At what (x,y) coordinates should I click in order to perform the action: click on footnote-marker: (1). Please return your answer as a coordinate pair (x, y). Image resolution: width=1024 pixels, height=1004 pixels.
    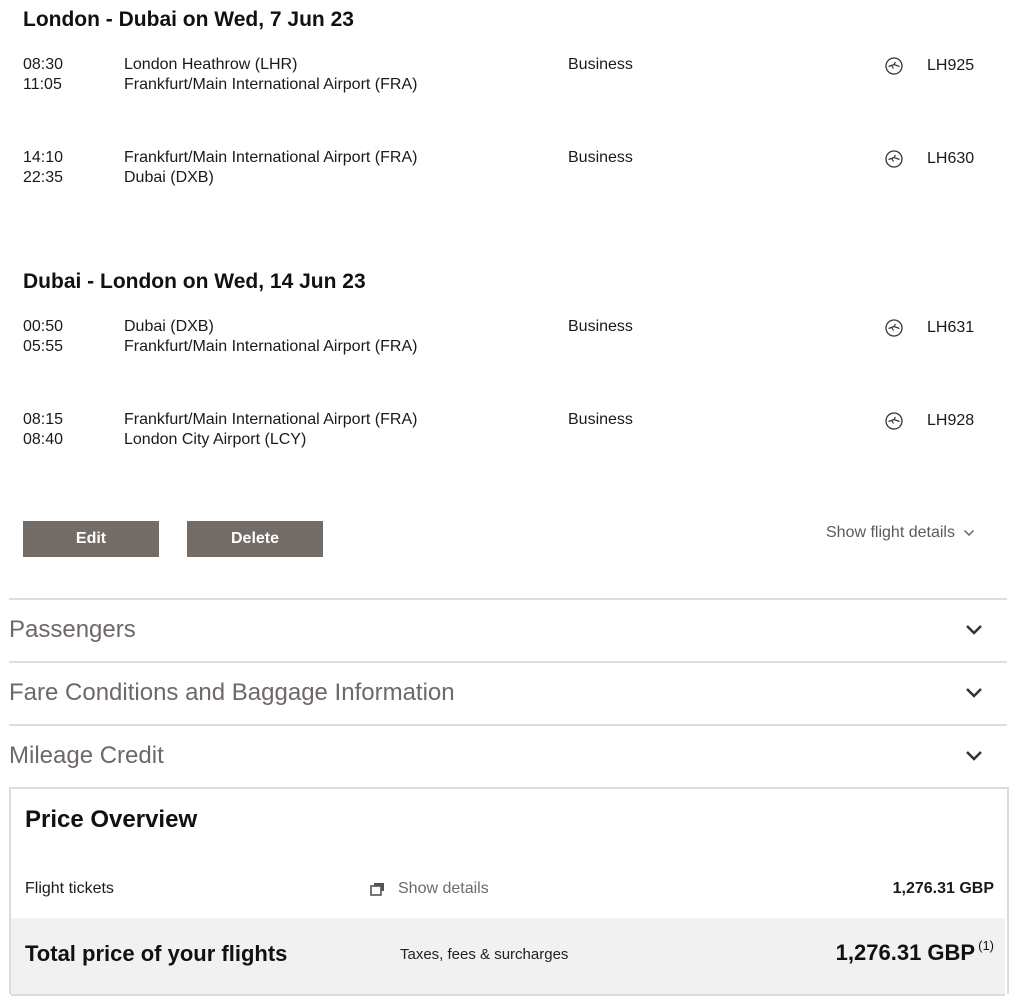
    Looking at the image, I should click on (986, 945).